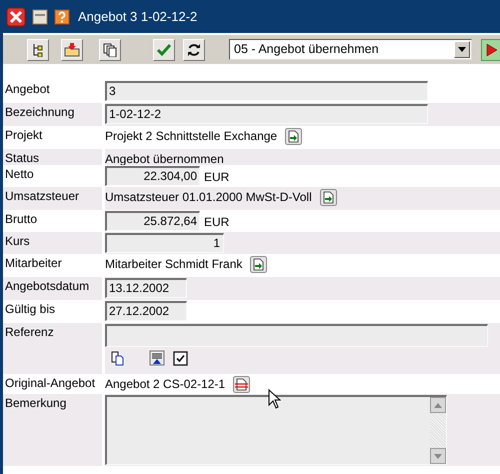 This screenshot has width=500, height=474. I want to click on window-title: Angebot 3 1-02-12-2, so click(138, 17).